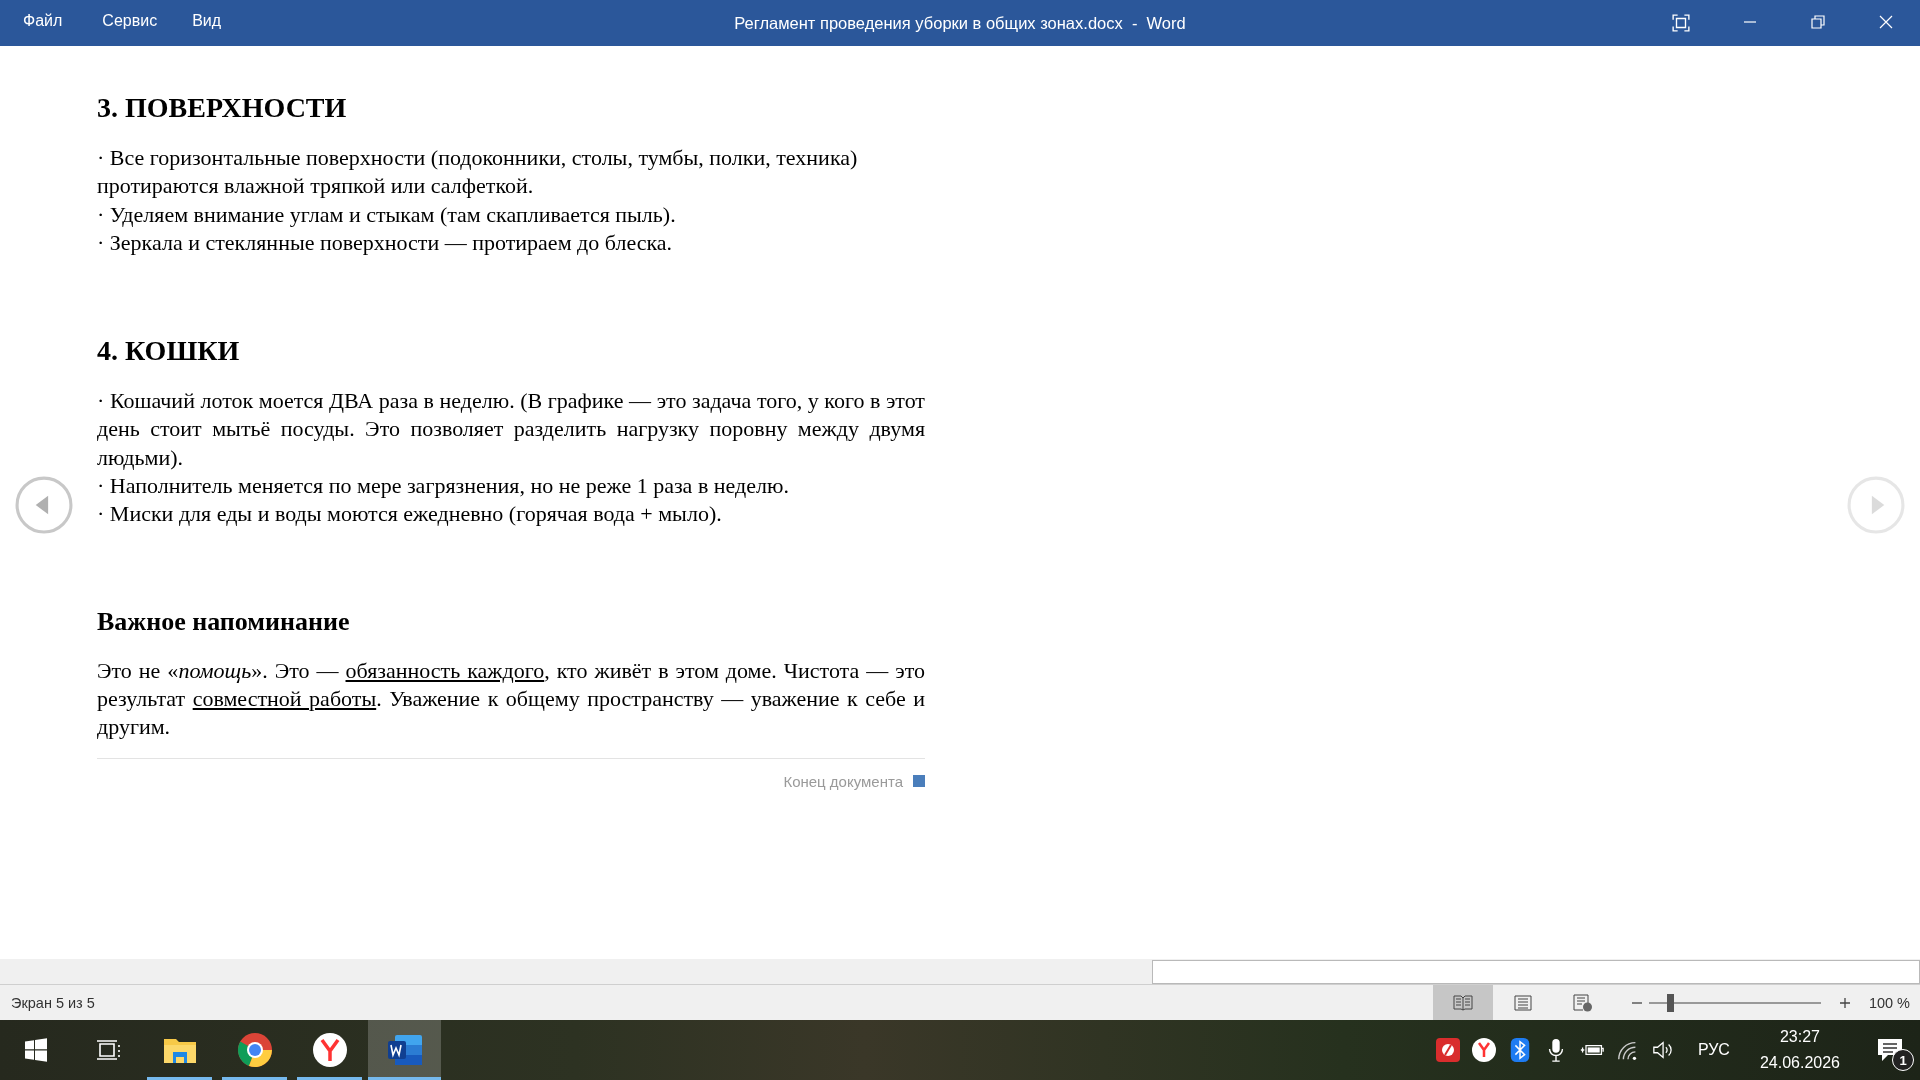 The image size is (1920, 1080). I want to click on zoom-slider, so click(1734, 1002).